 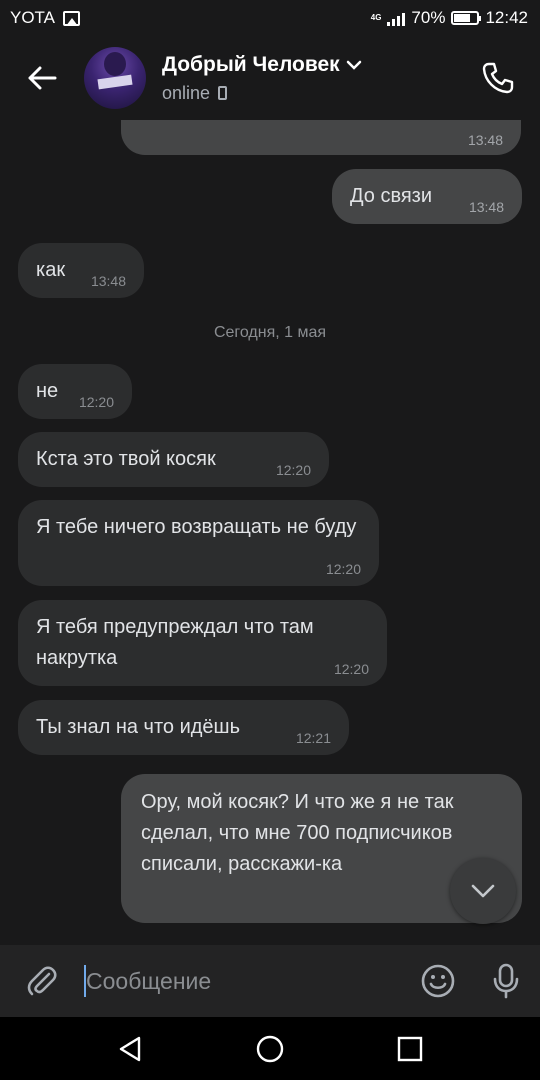 What do you see at coordinates (47, 391) in the screenshot?
I see `message-text: не` at bounding box center [47, 391].